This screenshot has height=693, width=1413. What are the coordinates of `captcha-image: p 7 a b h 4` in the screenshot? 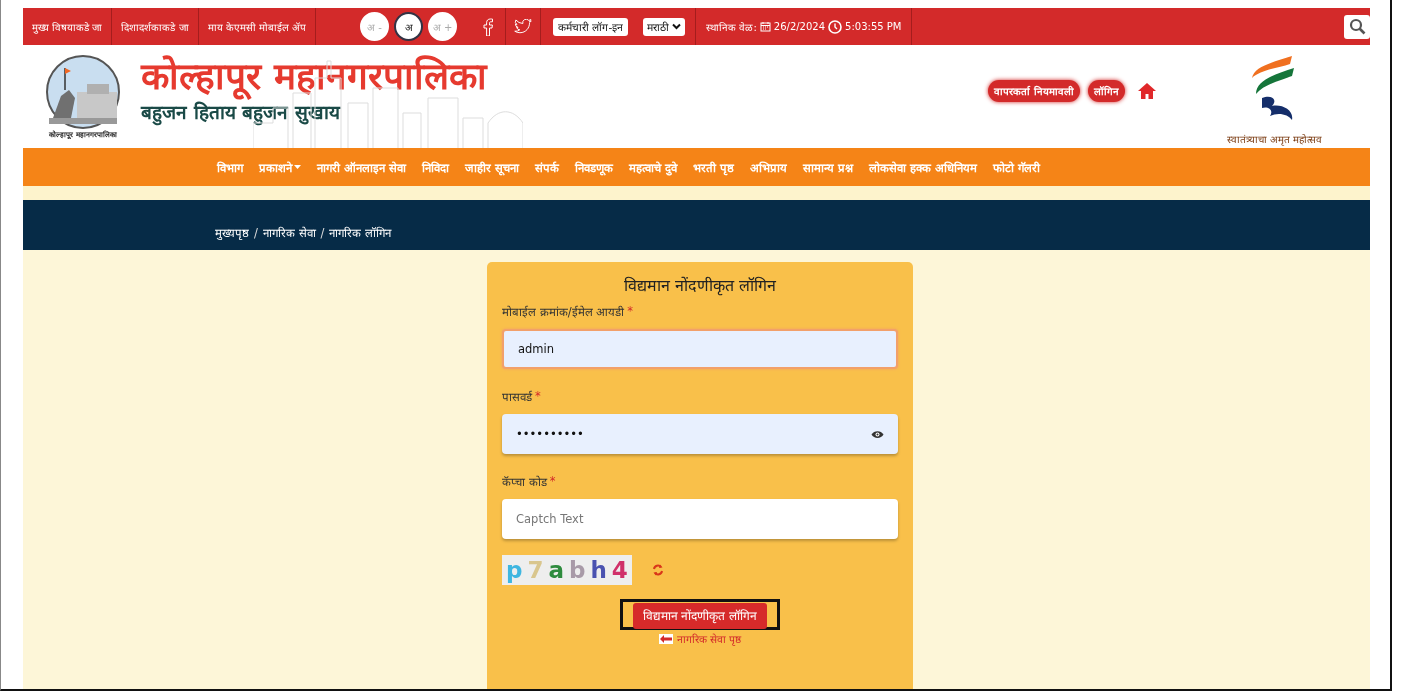 It's located at (567, 570).